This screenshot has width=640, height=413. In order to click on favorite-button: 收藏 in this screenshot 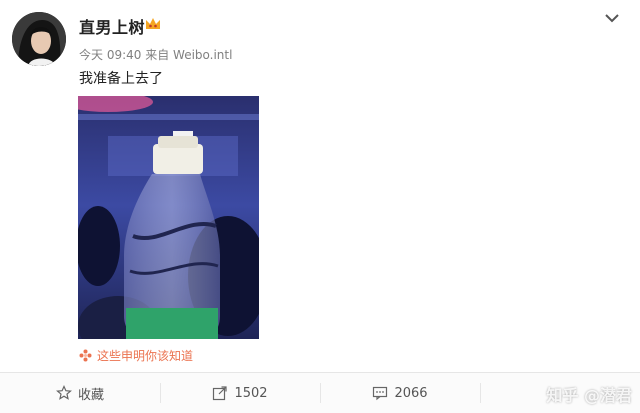, I will do `click(80, 393)`.